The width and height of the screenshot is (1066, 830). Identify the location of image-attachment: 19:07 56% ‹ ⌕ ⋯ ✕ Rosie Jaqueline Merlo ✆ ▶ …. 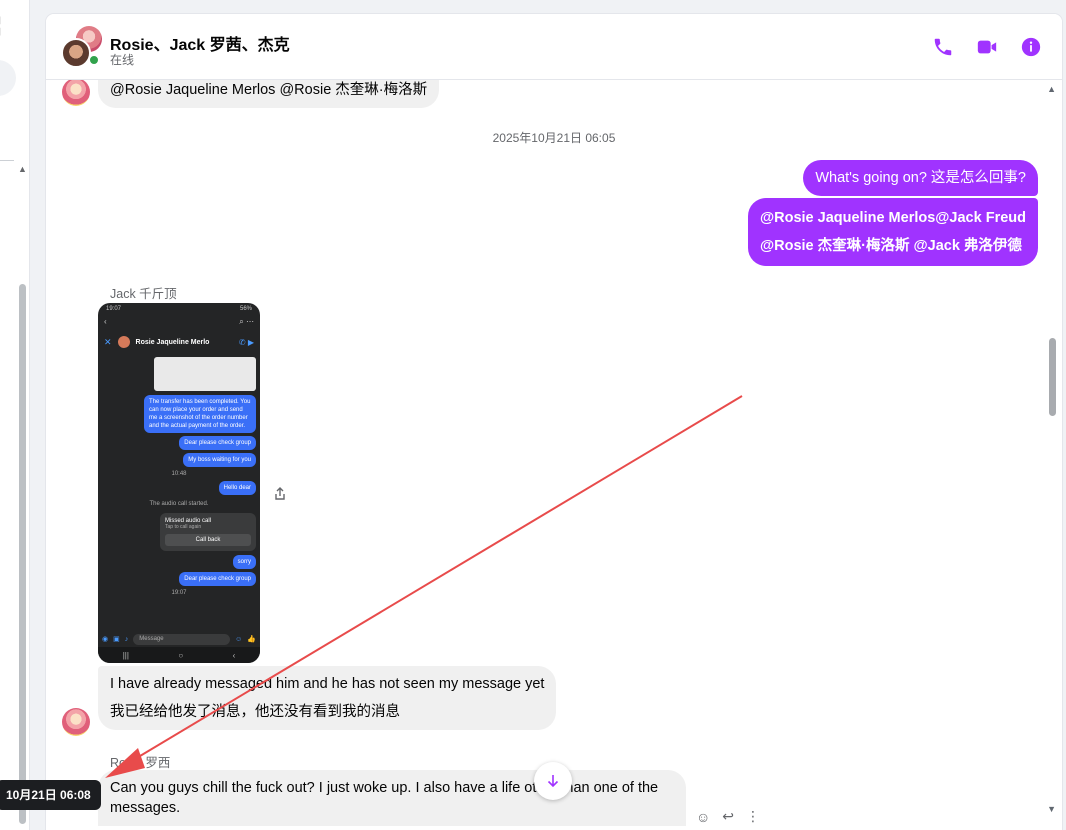
(179, 483).